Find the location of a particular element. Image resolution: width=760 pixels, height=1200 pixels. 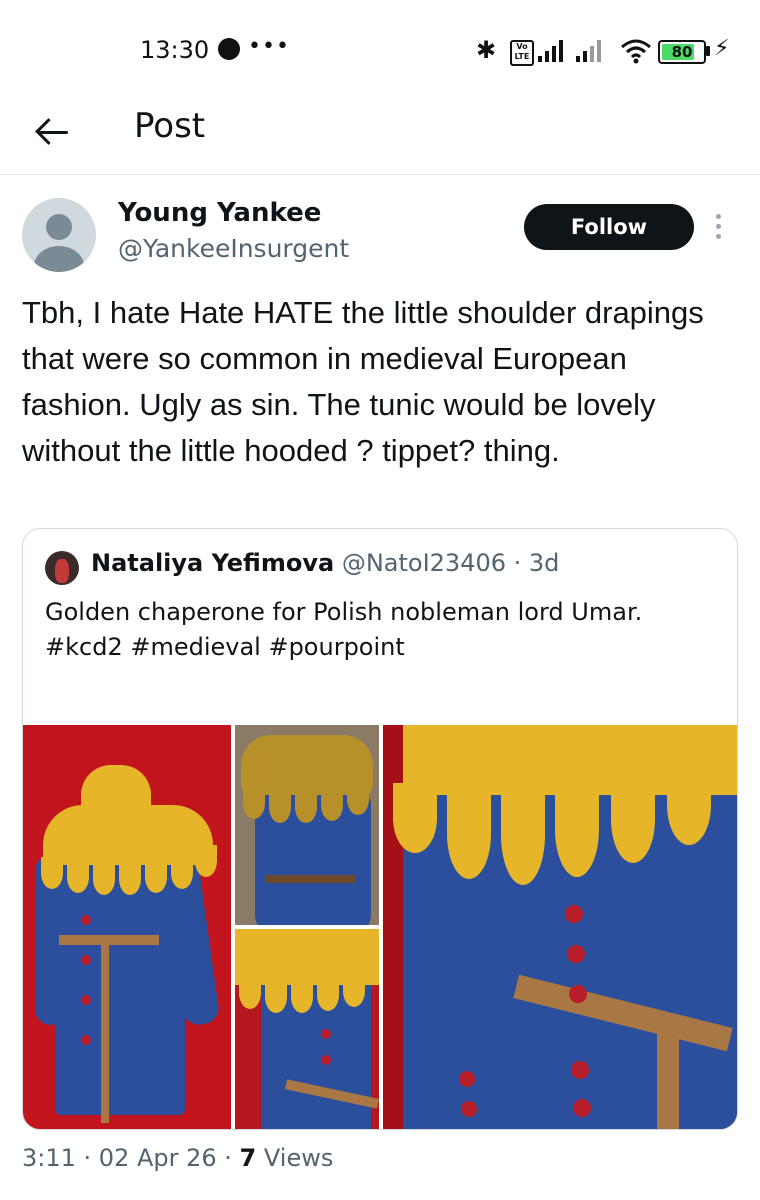

bluetooth-icon: ✱ is located at coordinates (486, 50).